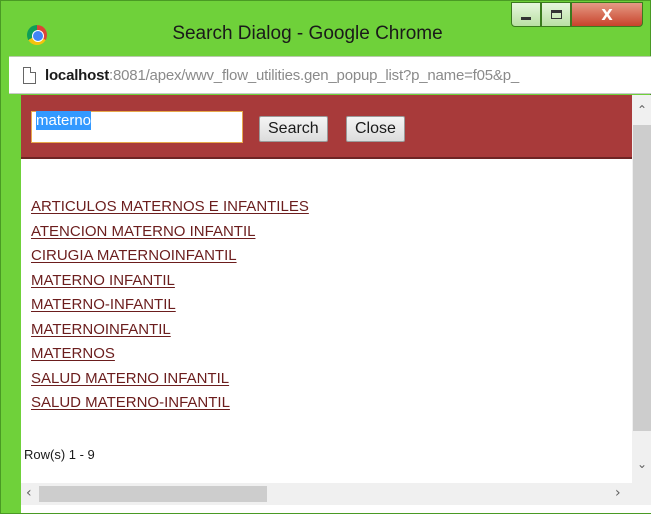 The height and width of the screenshot is (514, 651). I want to click on page-icon, so click(29, 75).